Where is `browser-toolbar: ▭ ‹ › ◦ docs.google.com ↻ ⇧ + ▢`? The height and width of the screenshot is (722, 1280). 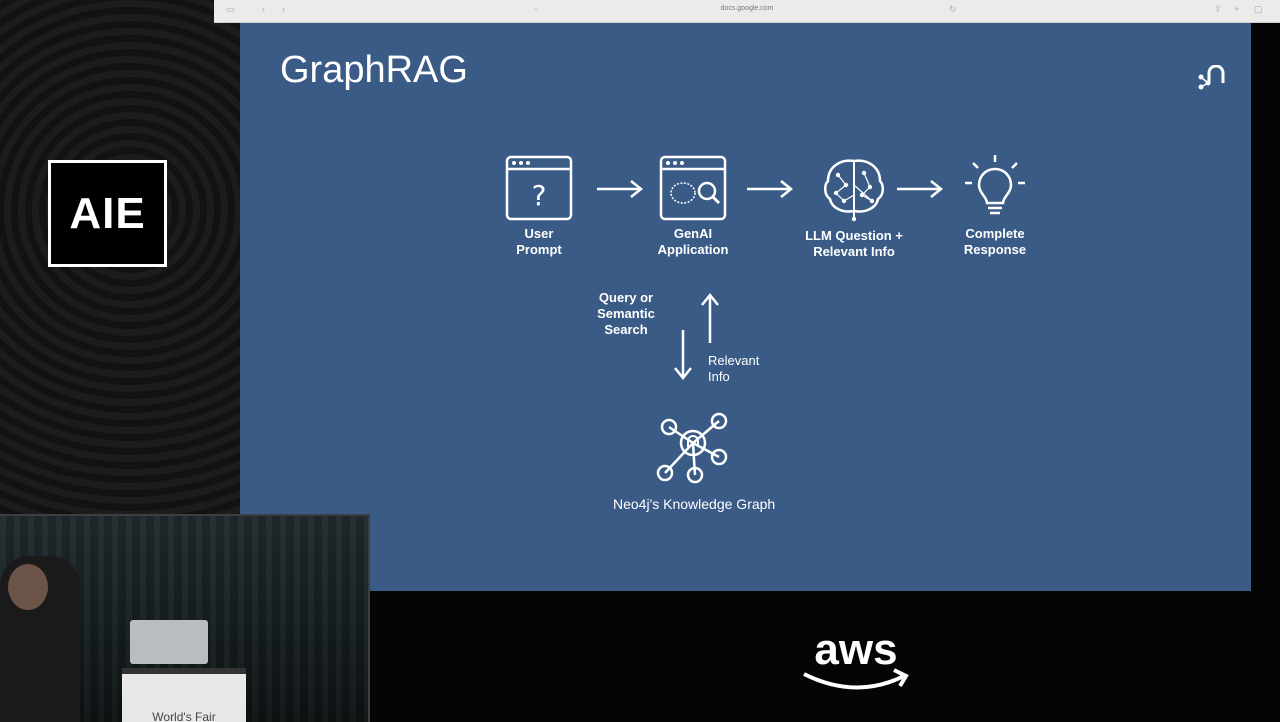 browser-toolbar: ▭ ‹ › ◦ docs.google.com ↻ ⇧ + ▢ is located at coordinates (747, 11).